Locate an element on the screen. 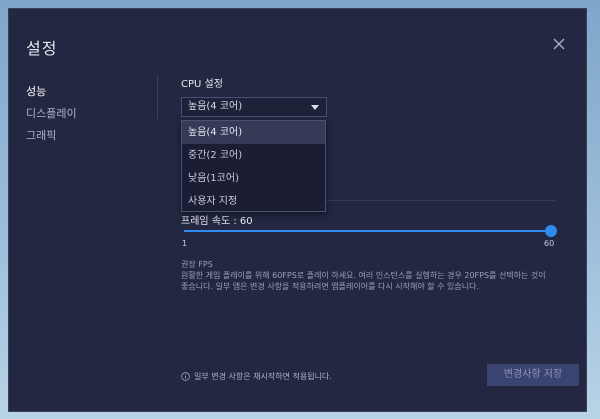 The width and height of the screenshot is (600, 419). restart-note-text: 일부 변경 사항은 재시작하면 적용됩니다. is located at coordinates (263, 376).